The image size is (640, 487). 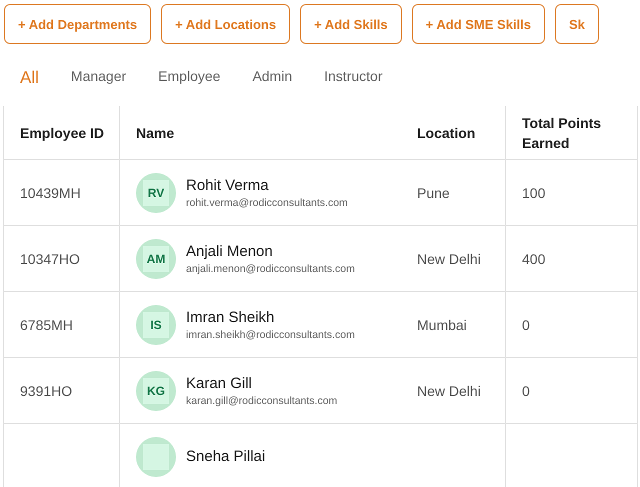 What do you see at coordinates (351, 24) in the screenshot?
I see `add-button: + Add Skills` at bounding box center [351, 24].